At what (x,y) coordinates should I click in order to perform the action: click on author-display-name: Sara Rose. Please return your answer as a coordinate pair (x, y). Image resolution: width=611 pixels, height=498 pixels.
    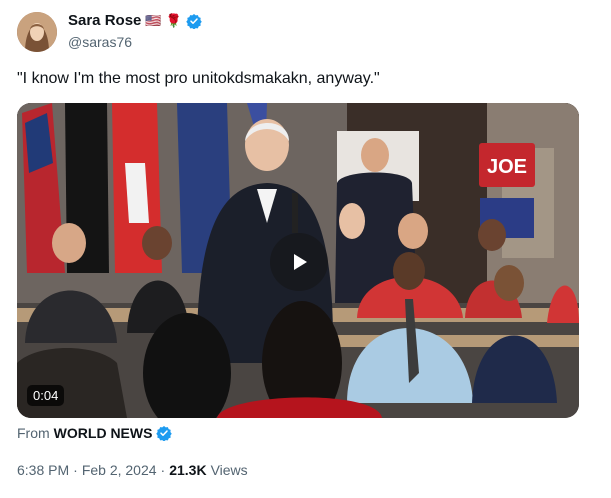
    Looking at the image, I should click on (104, 20).